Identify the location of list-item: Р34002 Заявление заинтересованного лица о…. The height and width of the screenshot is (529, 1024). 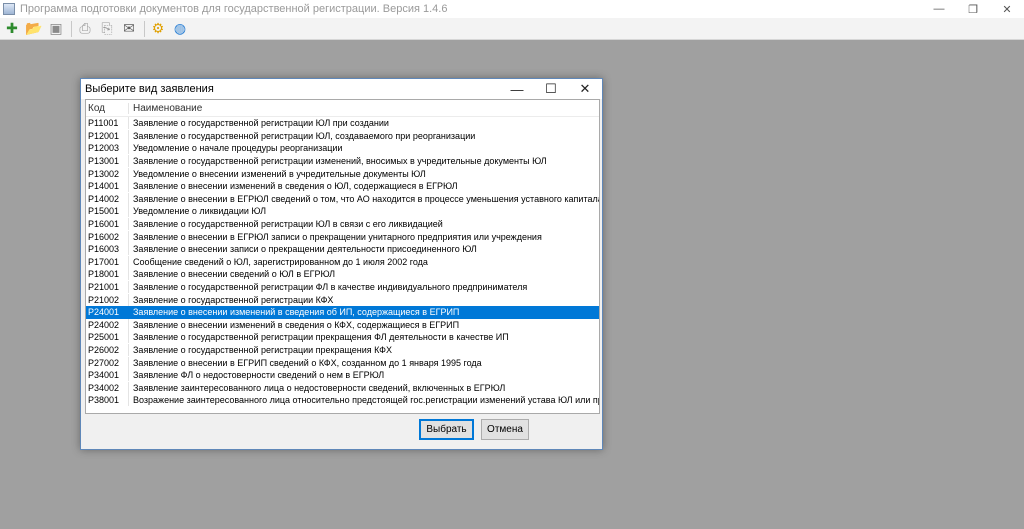
(342, 387).